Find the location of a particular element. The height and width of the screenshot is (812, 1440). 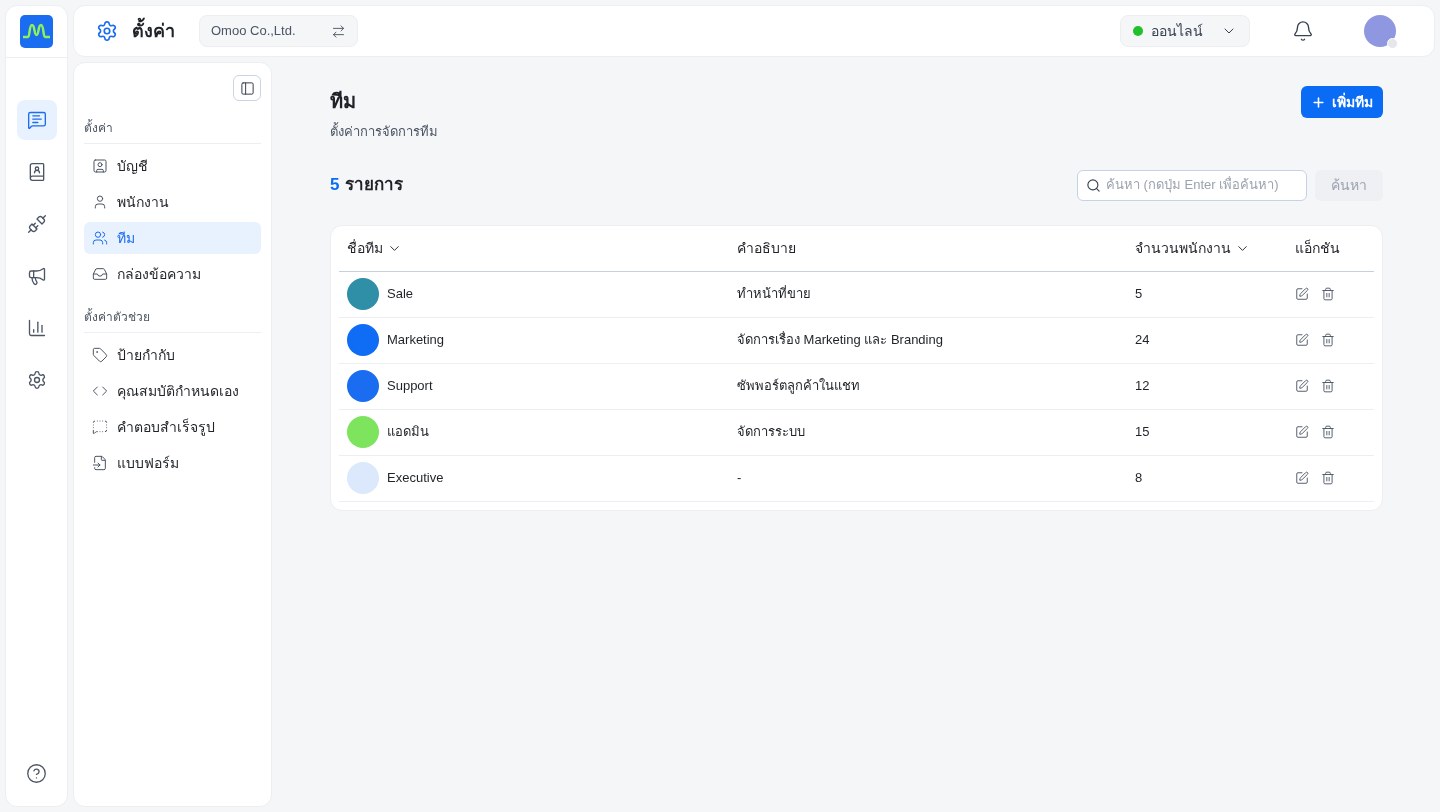

bar-chart-icon is located at coordinates (36, 328).